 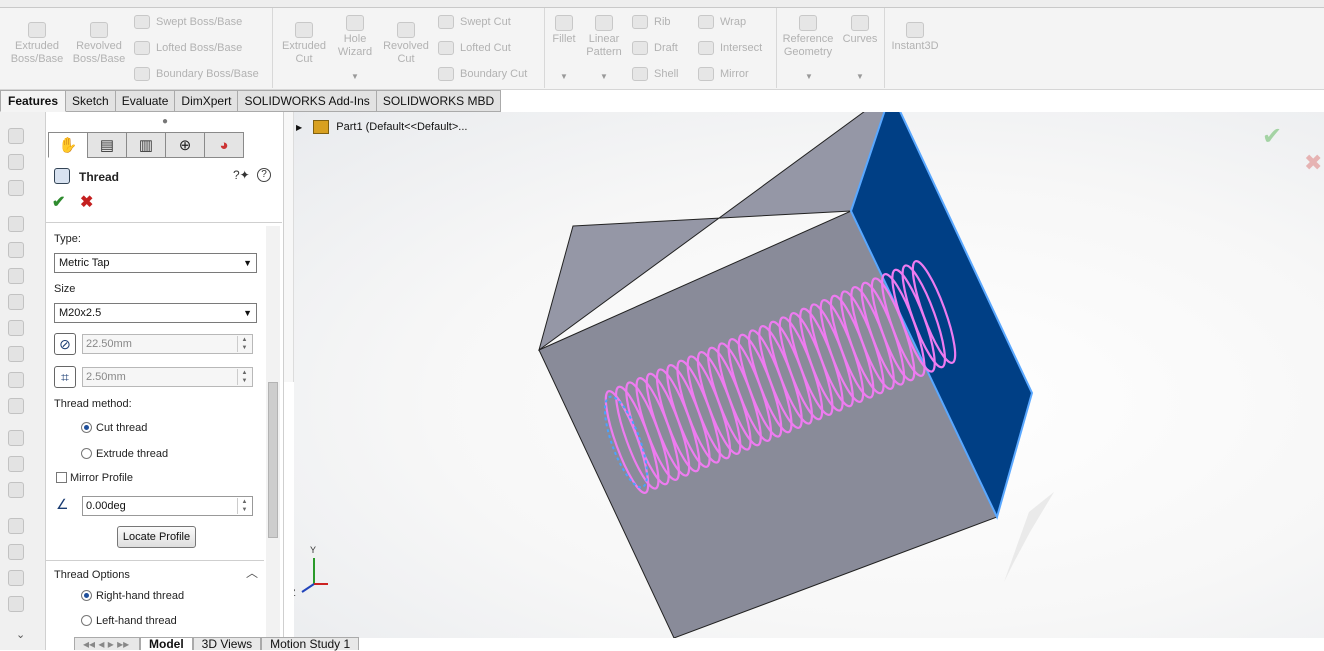 What do you see at coordinates (107, 644) in the screenshot?
I see `tab-scroll-arrows: ◂◂ ◂ ▸ ▸▸` at bounding box center [107, 644].